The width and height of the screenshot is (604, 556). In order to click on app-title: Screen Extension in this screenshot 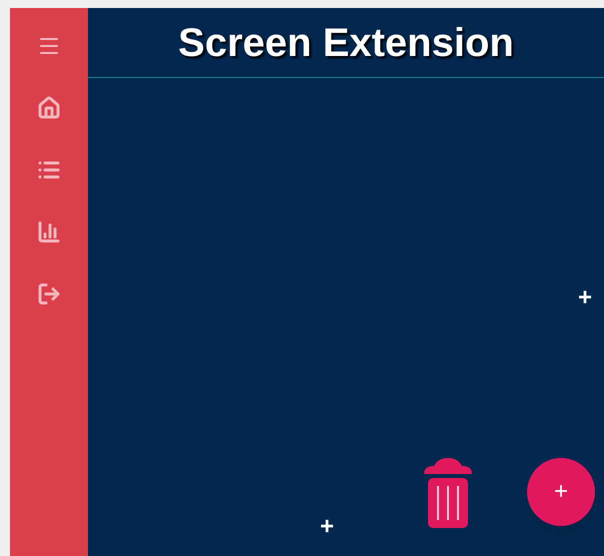, I will do `click(346, 42)`.